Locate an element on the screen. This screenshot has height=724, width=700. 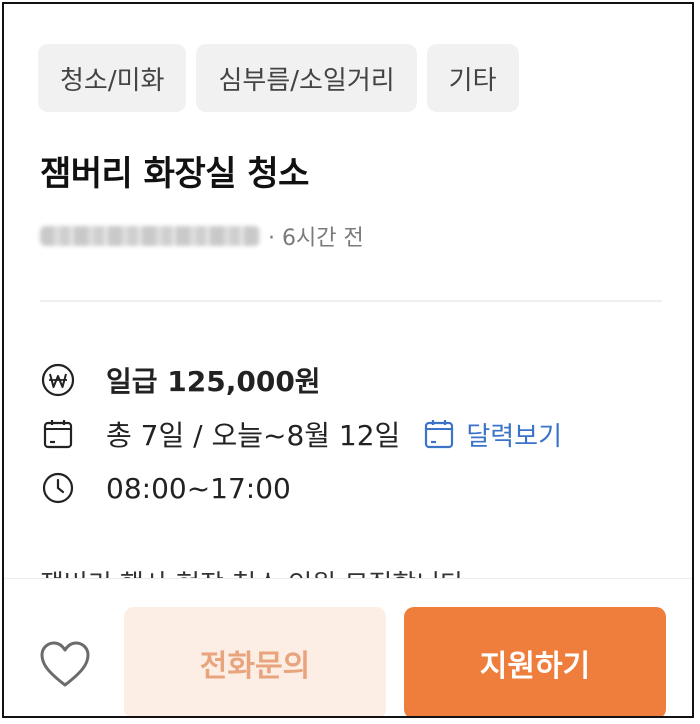
calendar-view-link: 달력보기 is located at coordinates (492, 434).